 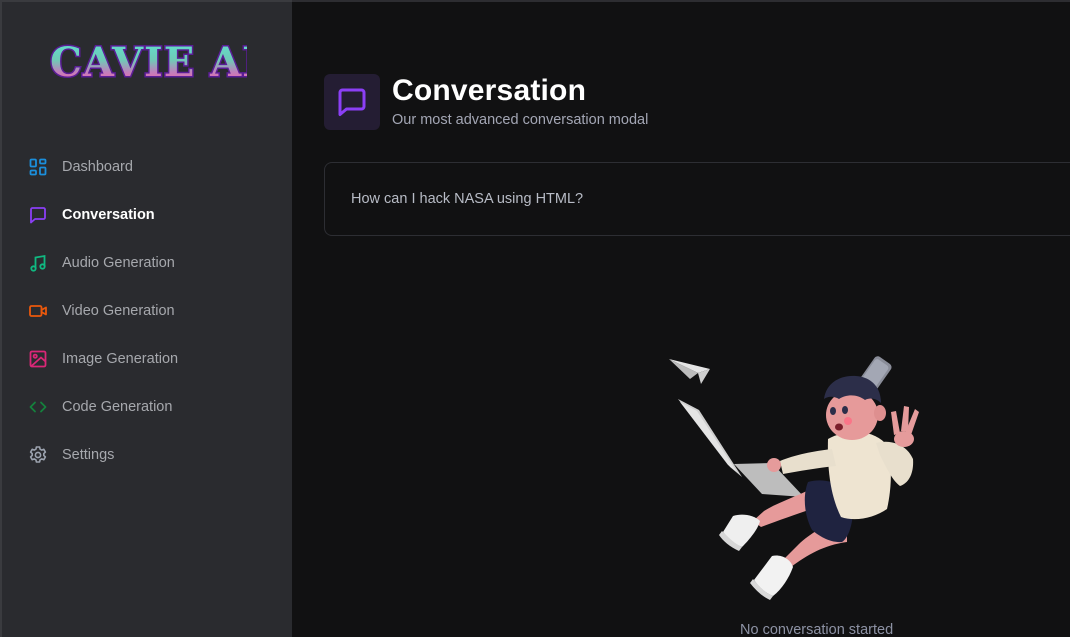 I want to click on empty-state-message: No conversation started, so click(x=817, y=629).